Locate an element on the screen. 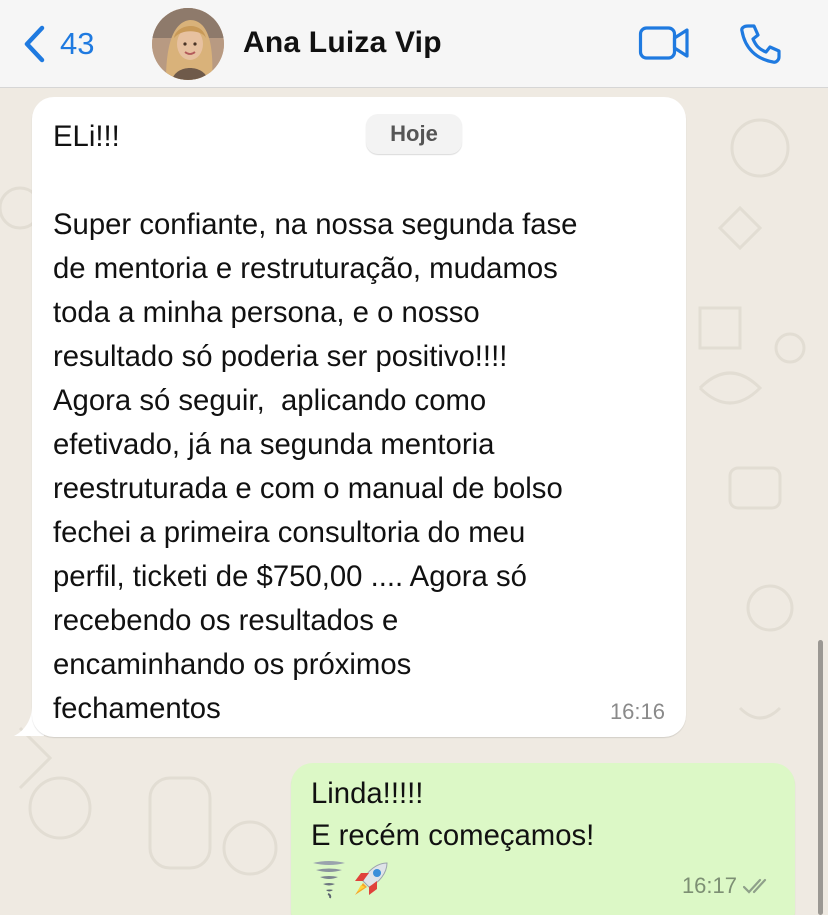 The height and width of the screenshot is (915, 828). message-meta: 16:17 is located at coordinates (728, 886).